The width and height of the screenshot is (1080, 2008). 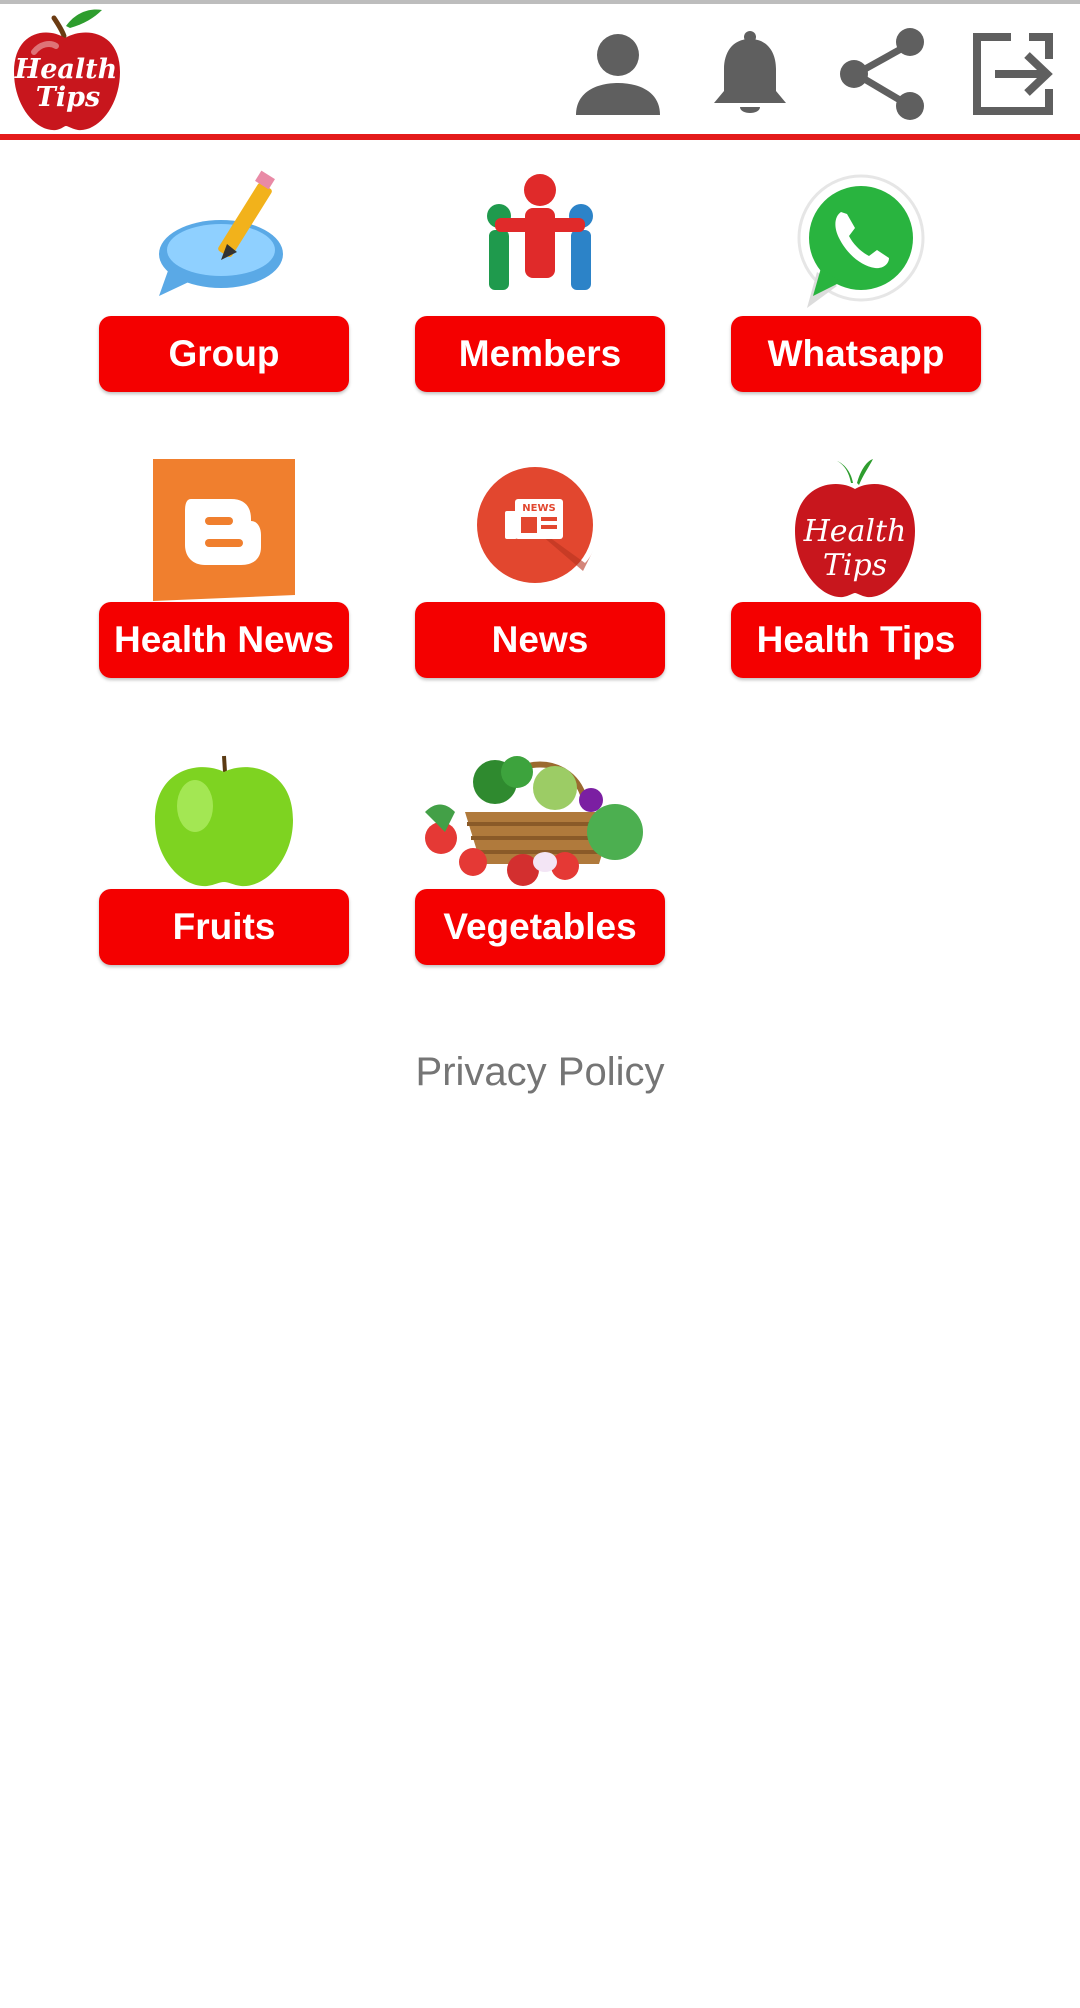 I want to click on share-button, so click(x=882, y=74).